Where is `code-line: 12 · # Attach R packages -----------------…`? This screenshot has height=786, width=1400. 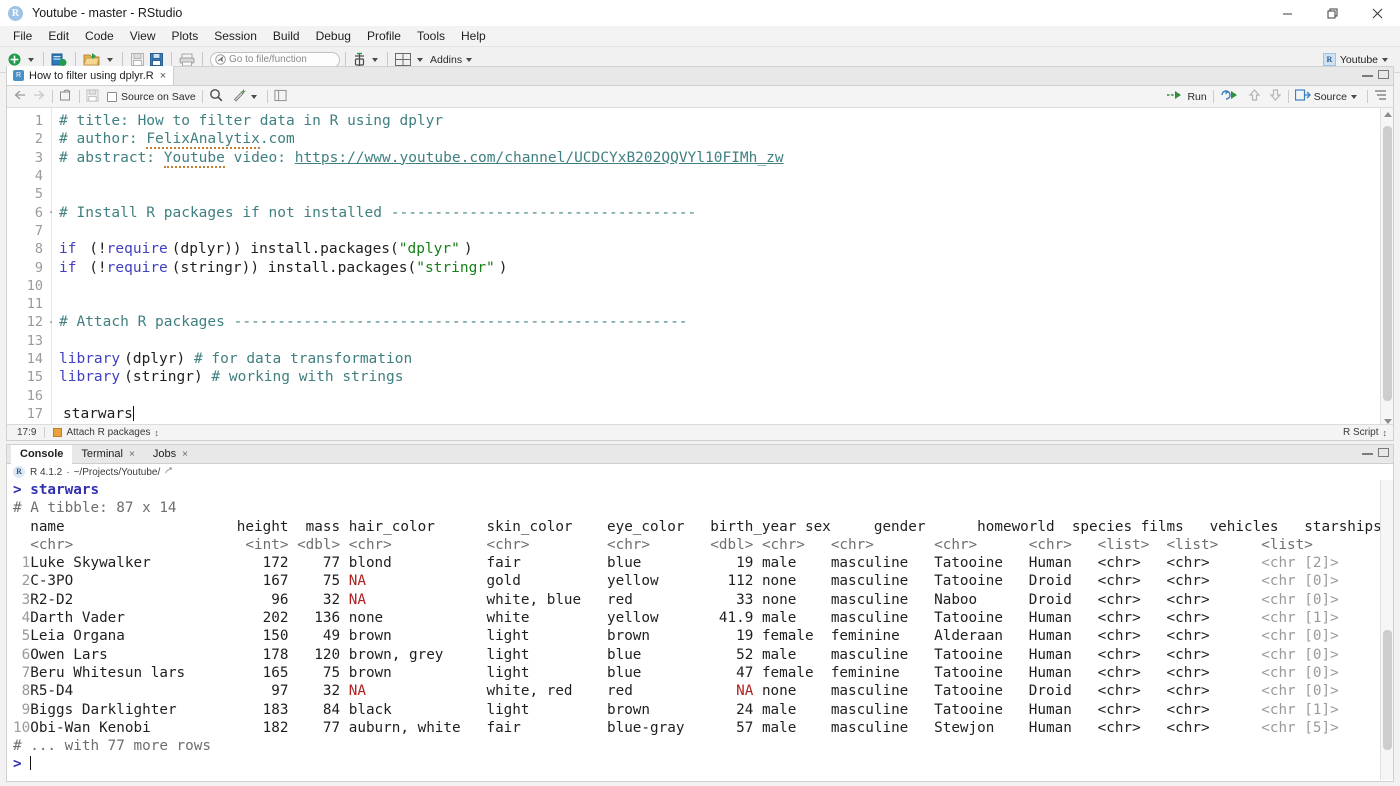 code-line: 12 · # Attach R packages -----------------… is located at coordinates (700, 322).